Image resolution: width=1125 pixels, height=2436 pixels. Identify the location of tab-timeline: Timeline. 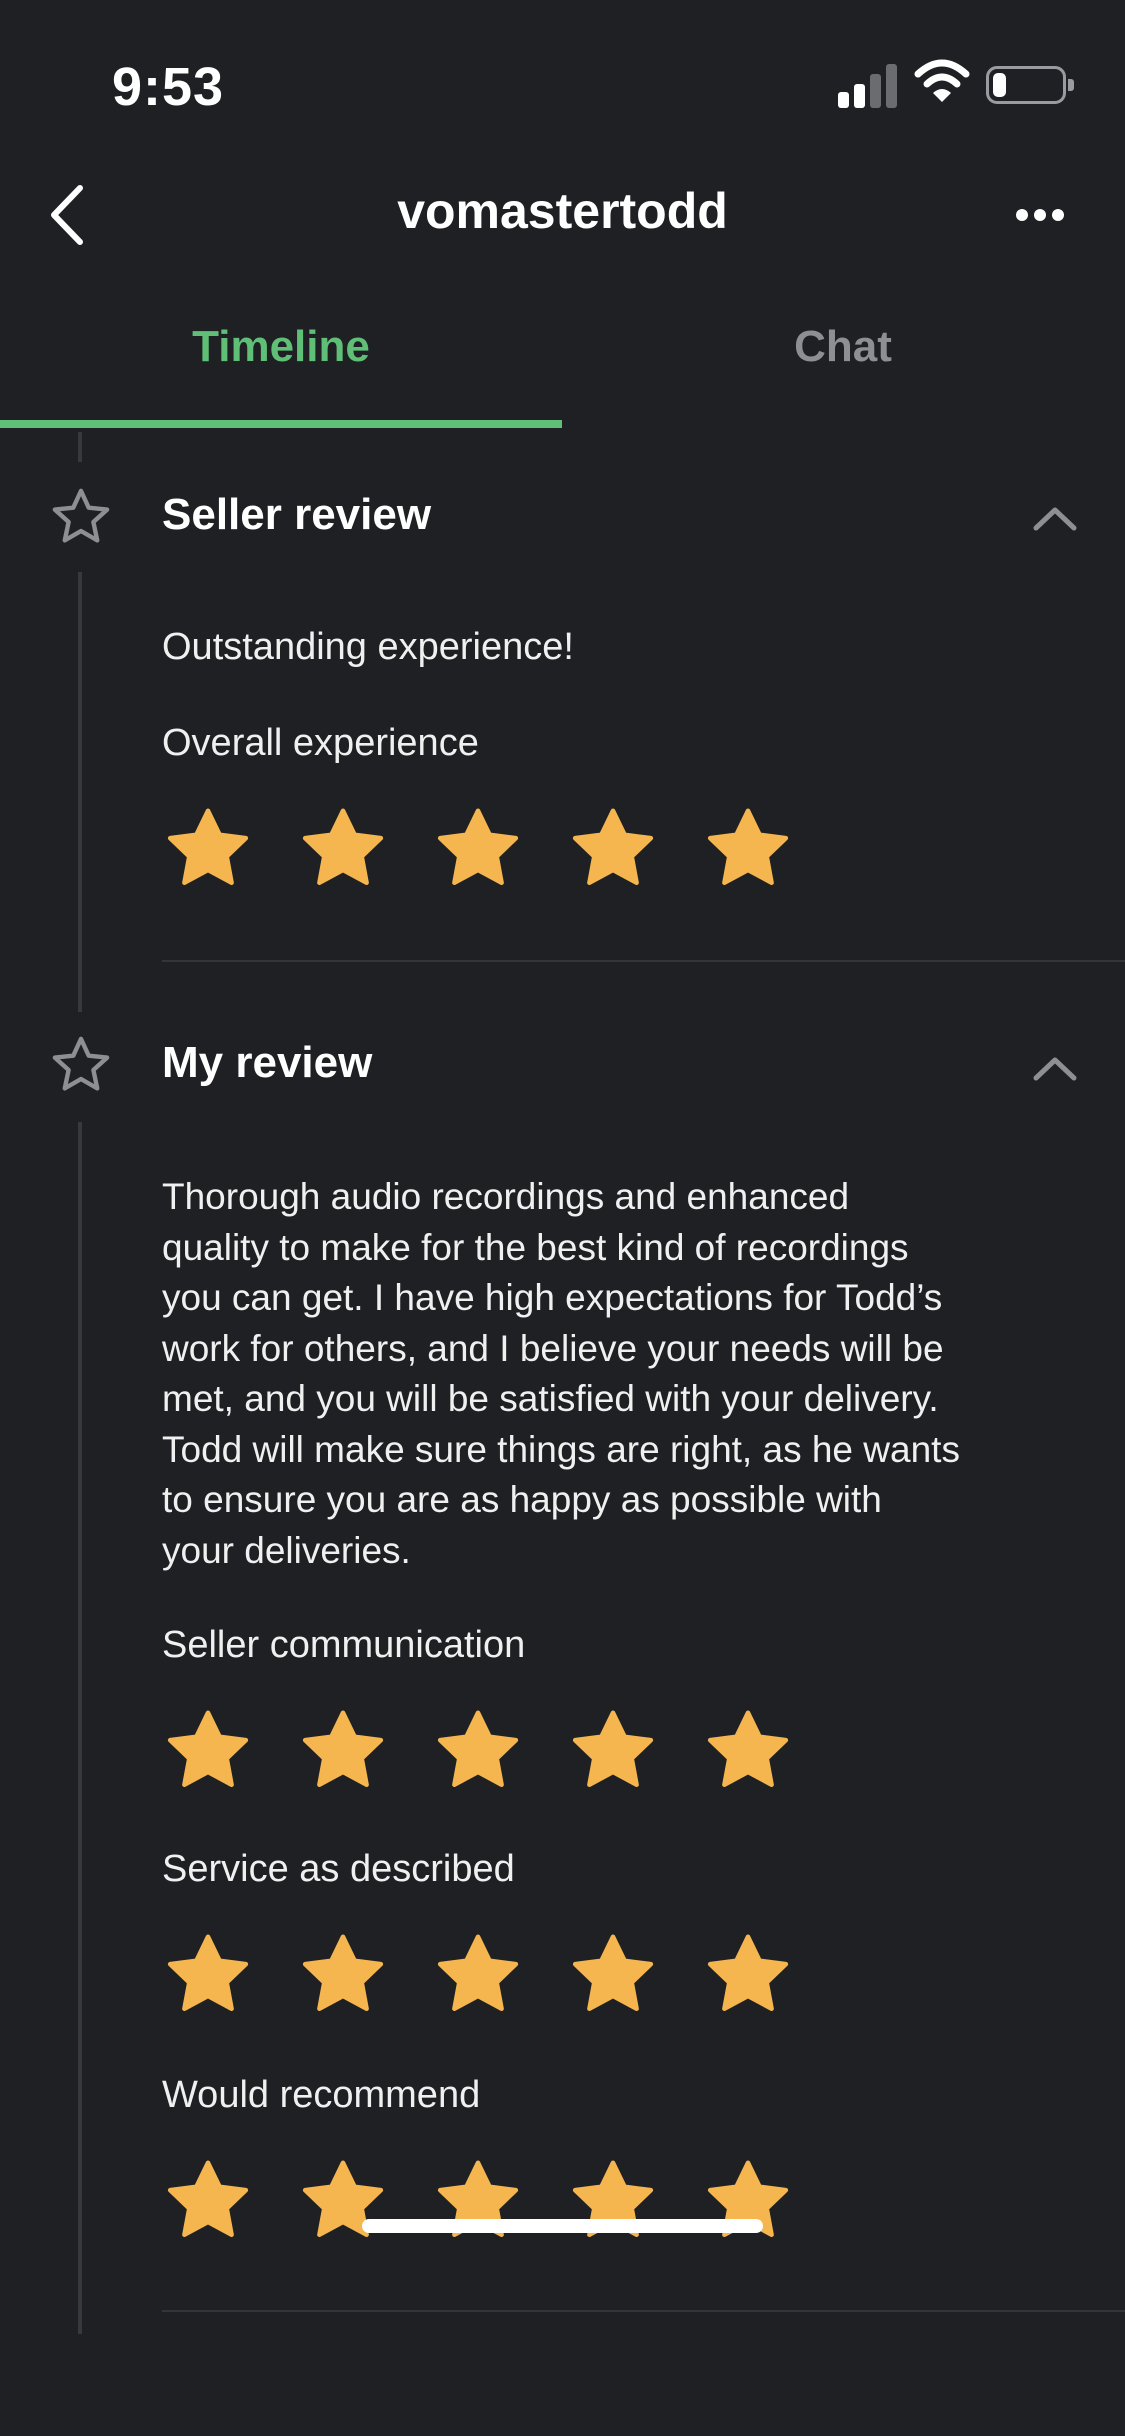
(281, 347).